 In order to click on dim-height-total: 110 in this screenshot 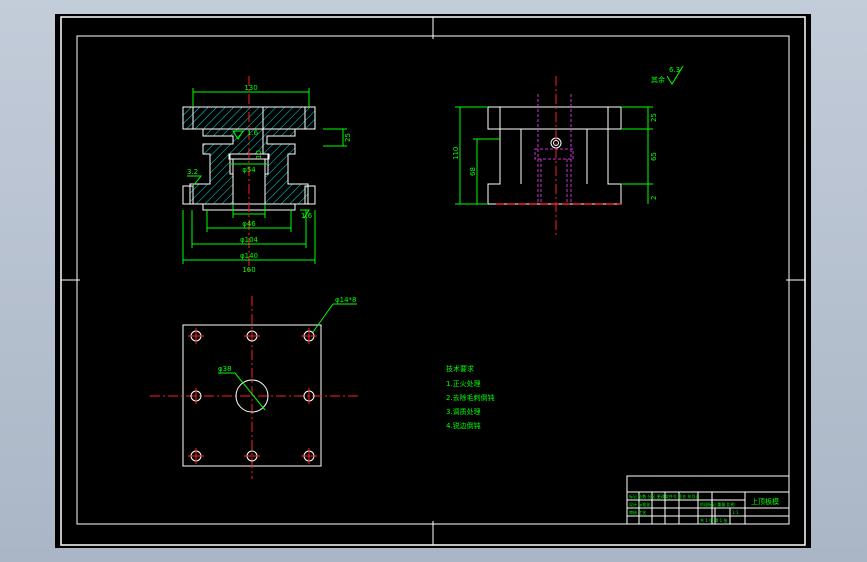, I will do `click(456, 153)`.